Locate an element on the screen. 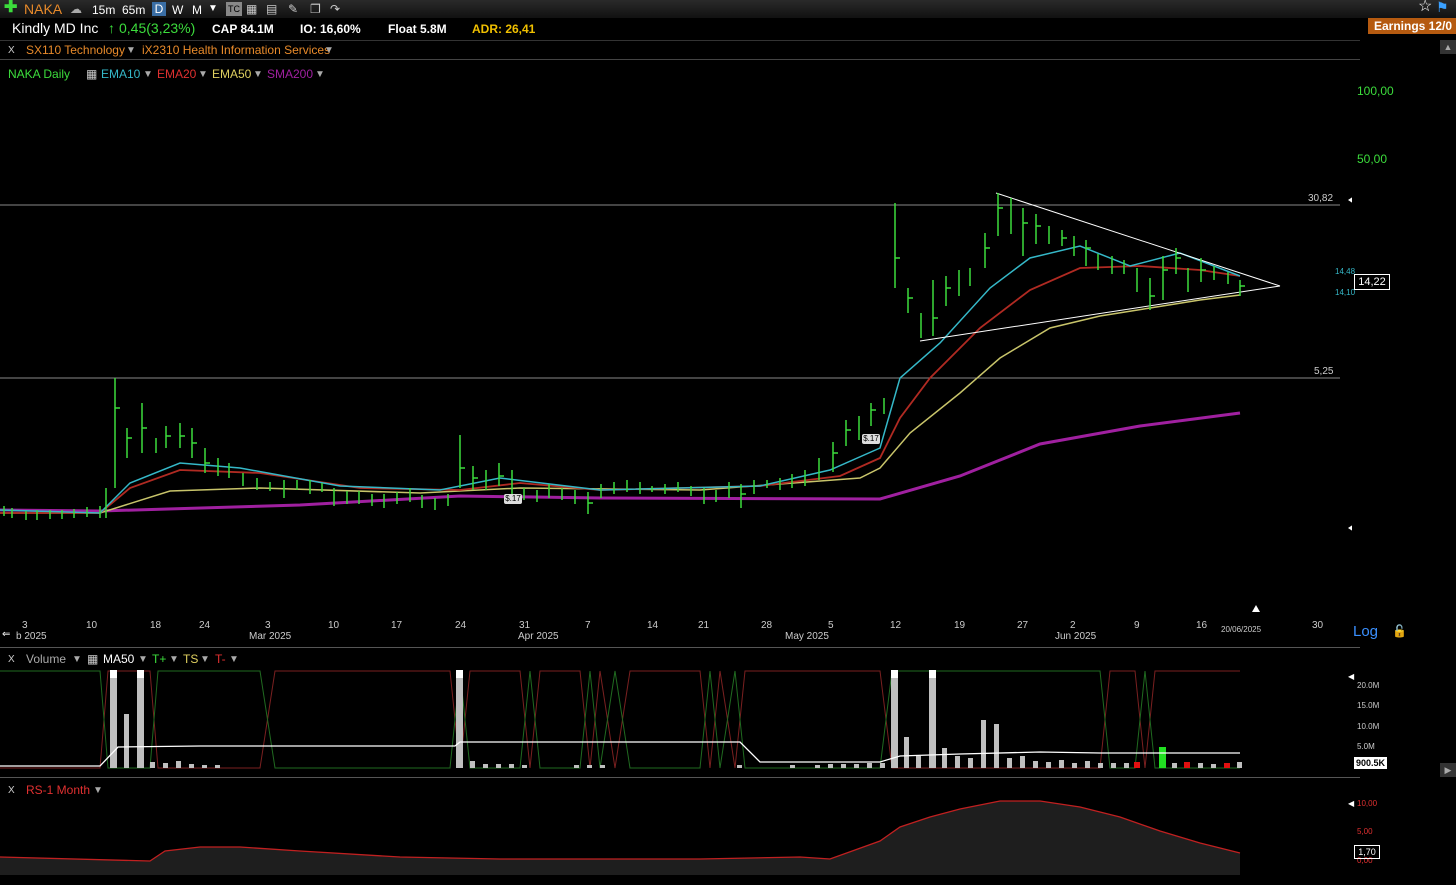  add-symbol-icon: ✚ is located at coordinates (10, 8).